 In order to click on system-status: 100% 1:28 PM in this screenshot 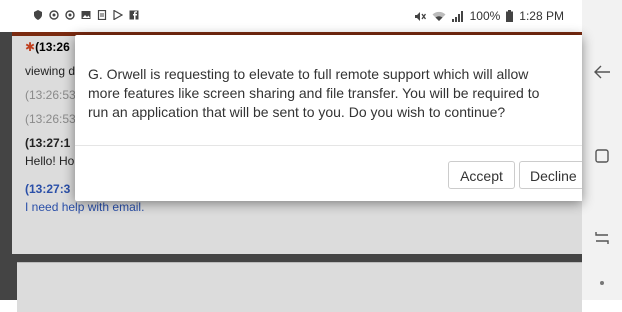, I will do `click(489, 16)`.